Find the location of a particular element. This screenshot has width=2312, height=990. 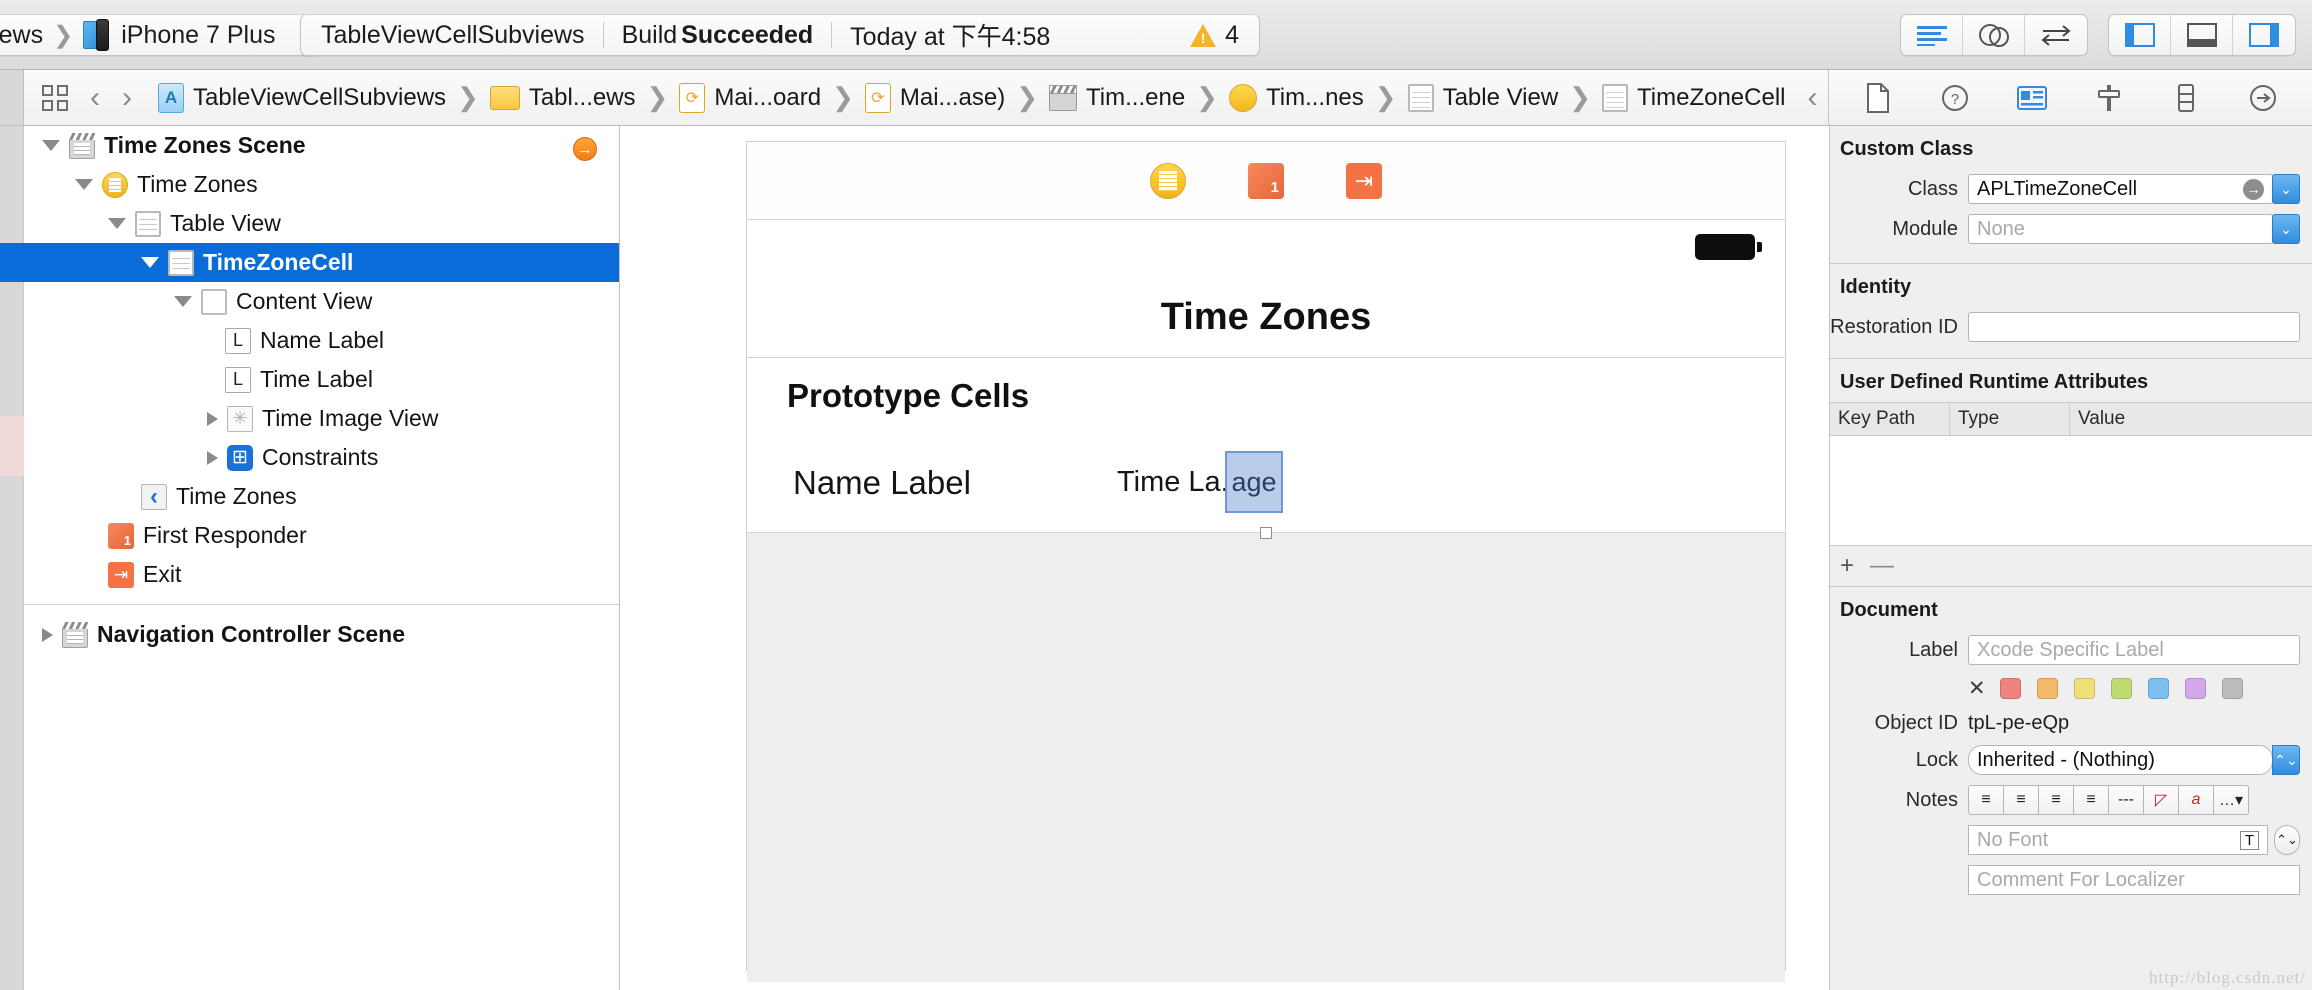

outline-row-timezonecell: TimeZoneCell is located at coordinates (309, 262).